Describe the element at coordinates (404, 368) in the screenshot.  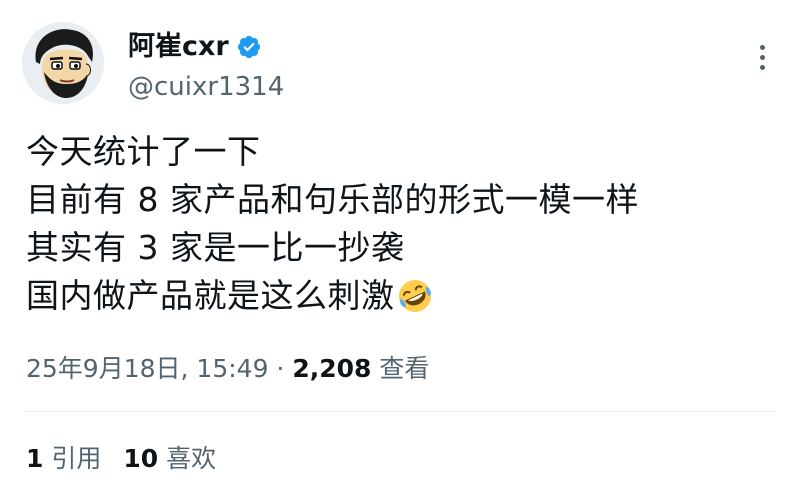
I see `views-label: 查看` at that location.